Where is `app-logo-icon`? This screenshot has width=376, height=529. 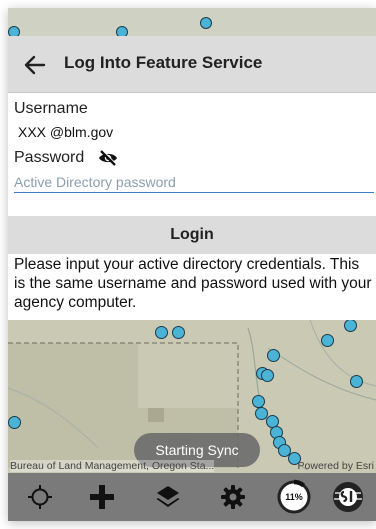
app-logo-icon is located at coordinates (348, 497).